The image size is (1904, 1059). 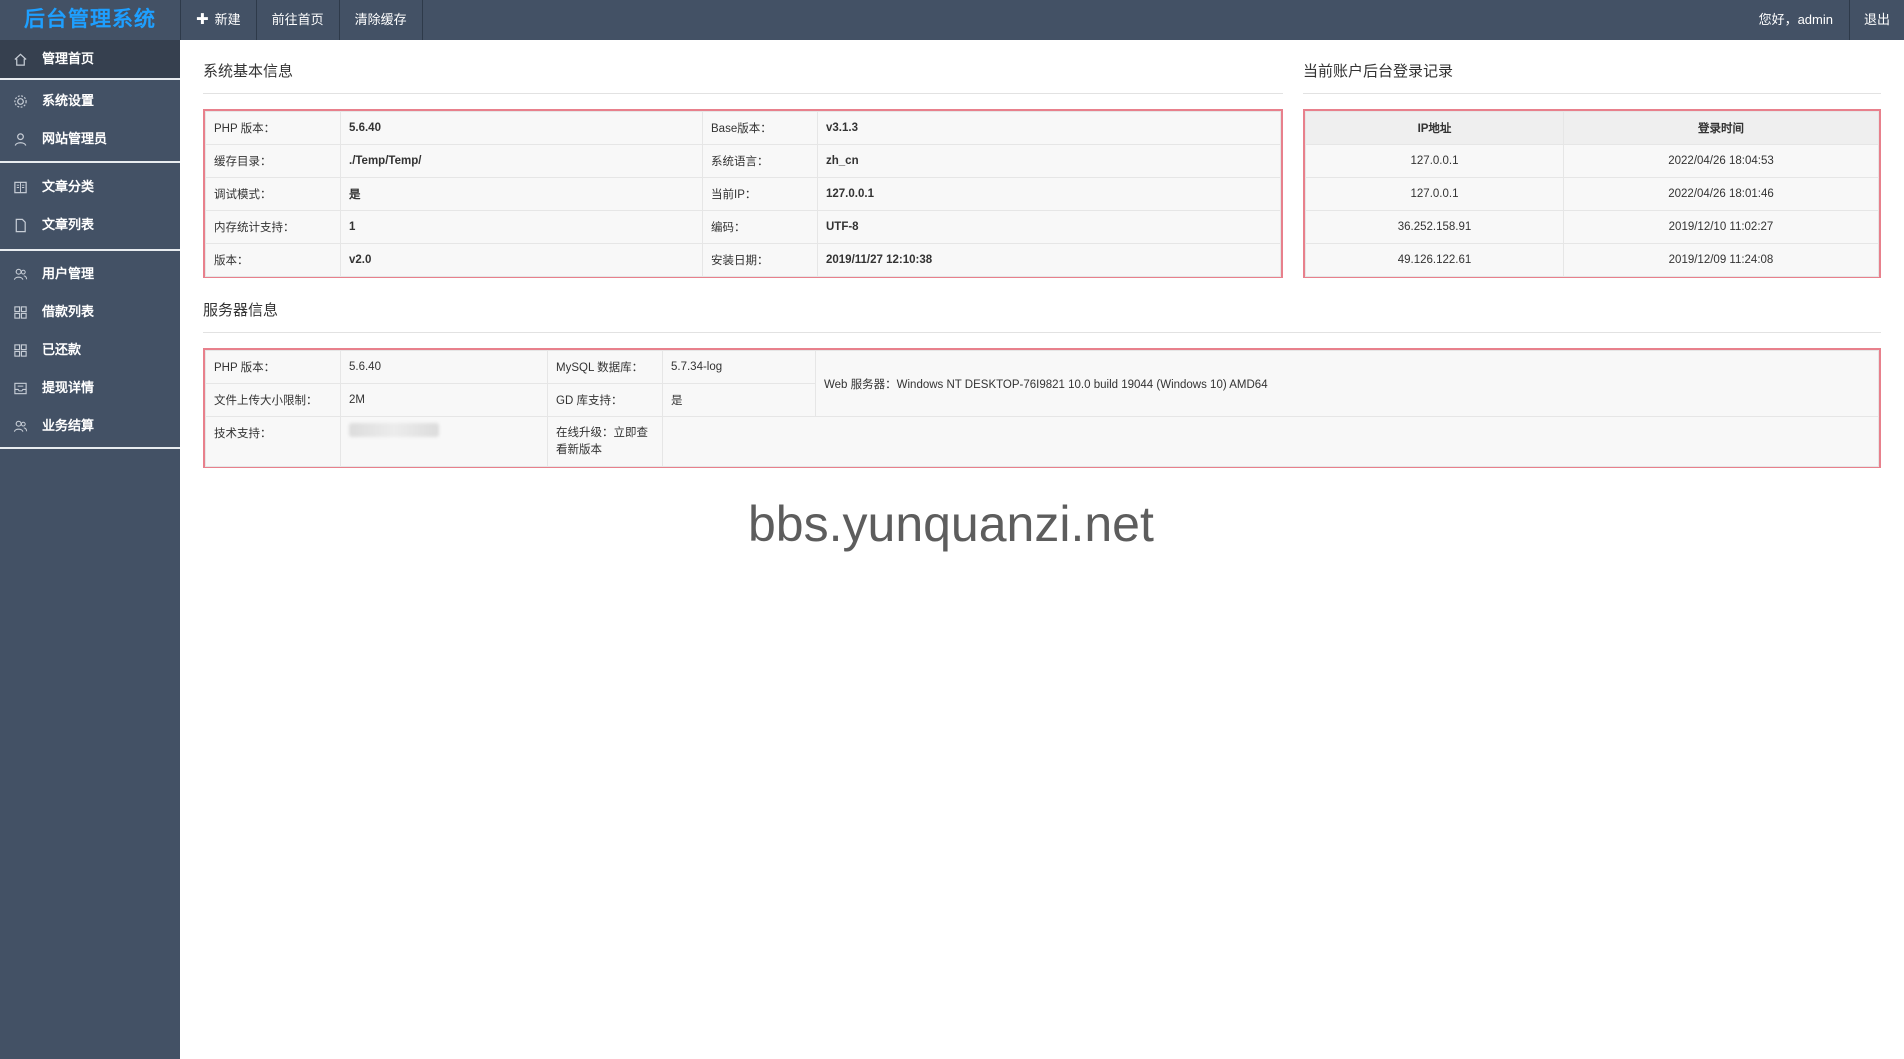 What do you see at coordinates (273, 194) in the screenshot?
I see `label-cell: 调试模式：` at bounding box center [273, 194].